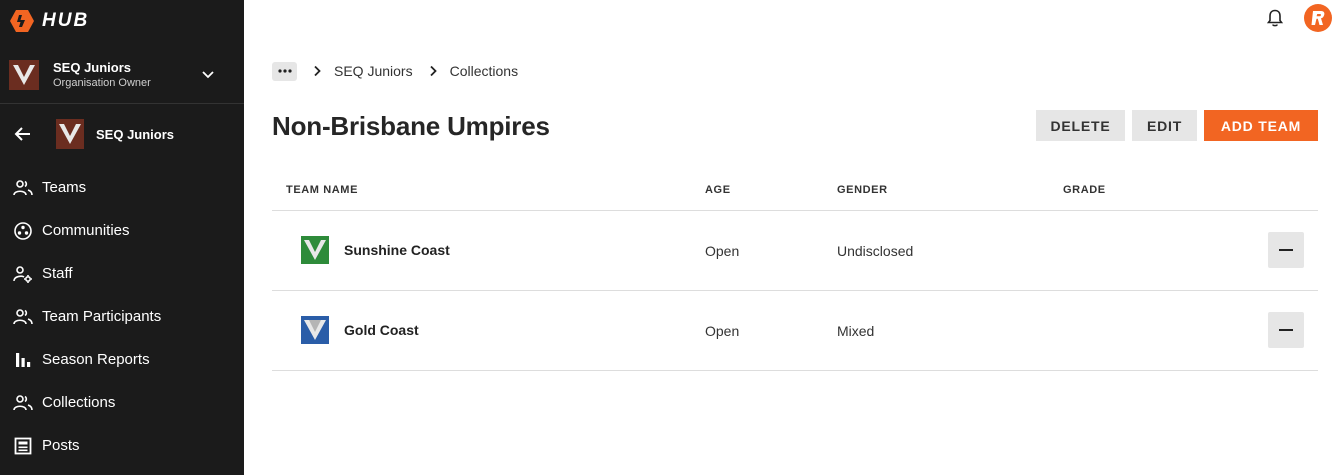 The height and width of the screenshot is (475, 1339). Describe the element at coordinates (862, 190) in the screenshot. I see `column-header-gender: GENDER` at that location.